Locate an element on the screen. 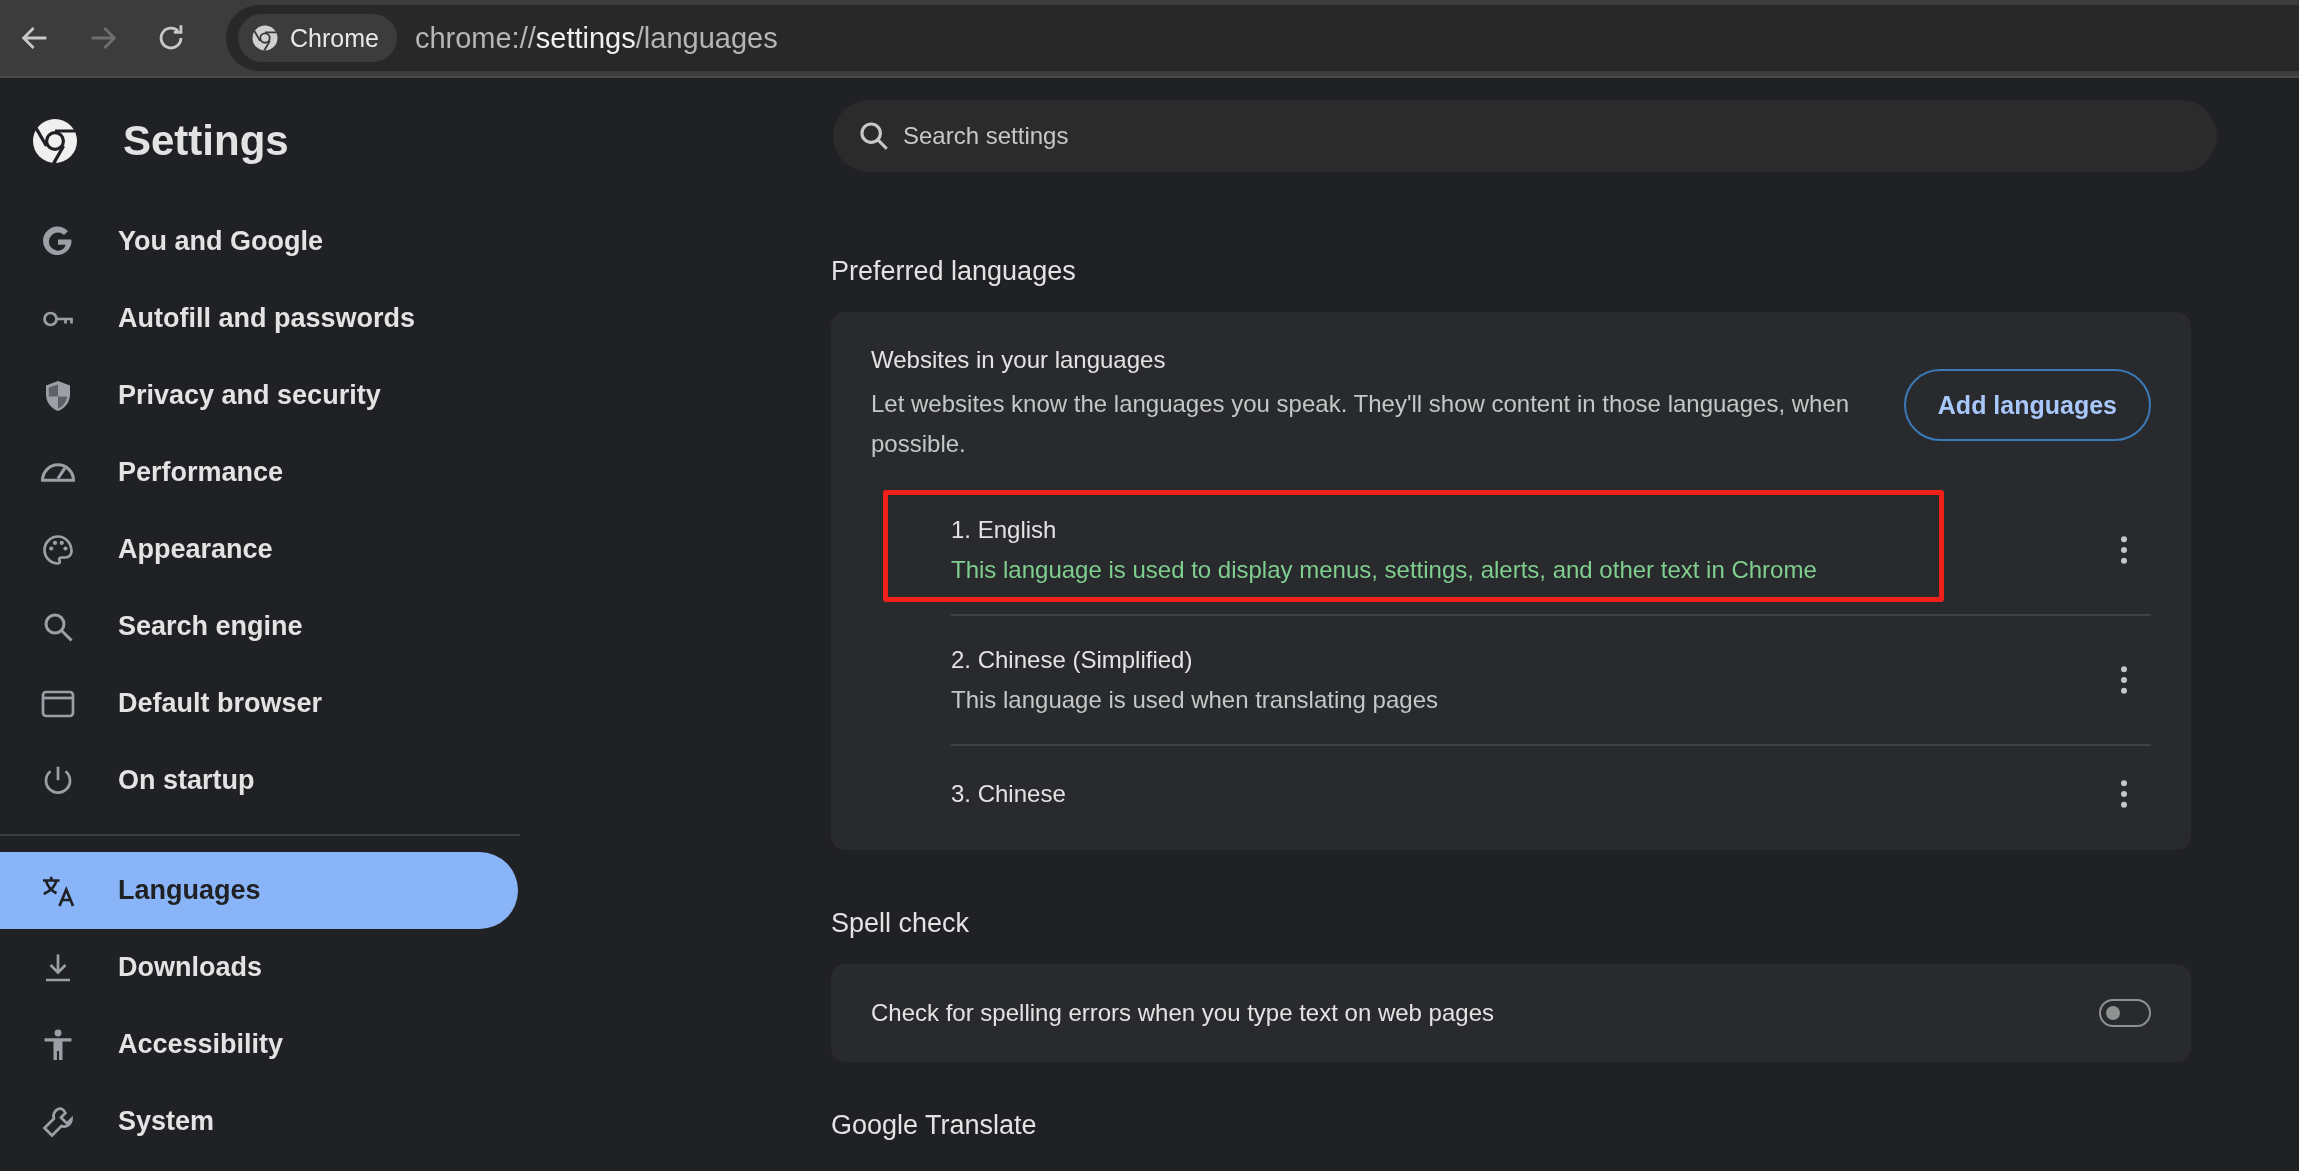 This screenshot has height=1171, width=2299. url-text: chrome://settings/languages is located at coordinates (596, 38).